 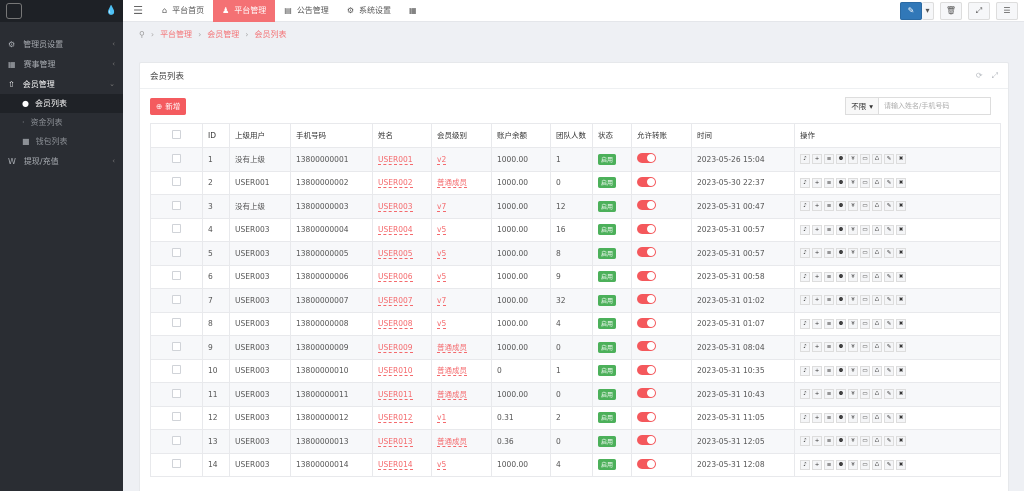 What do you see at coordinates (61, 122) in the screenshot?
I see `sidebar-subitem-funds-list: · 资金列表` at bounding box center [61, 122].